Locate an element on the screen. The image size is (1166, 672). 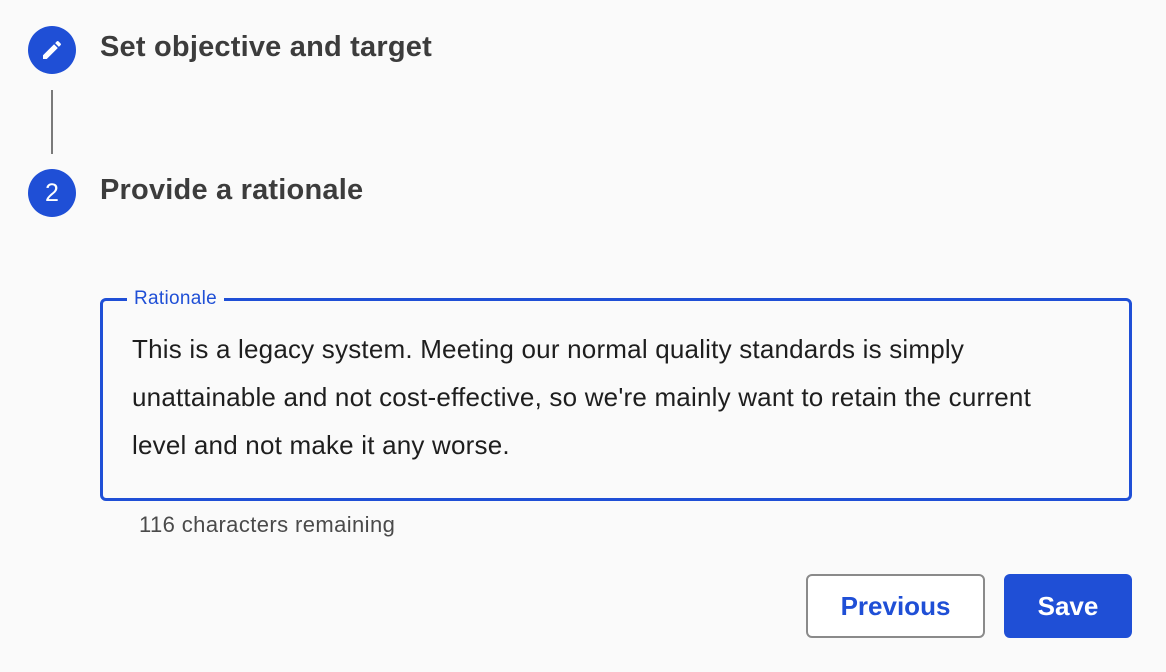
save-button: Save is located at coordinates (1068, 606).